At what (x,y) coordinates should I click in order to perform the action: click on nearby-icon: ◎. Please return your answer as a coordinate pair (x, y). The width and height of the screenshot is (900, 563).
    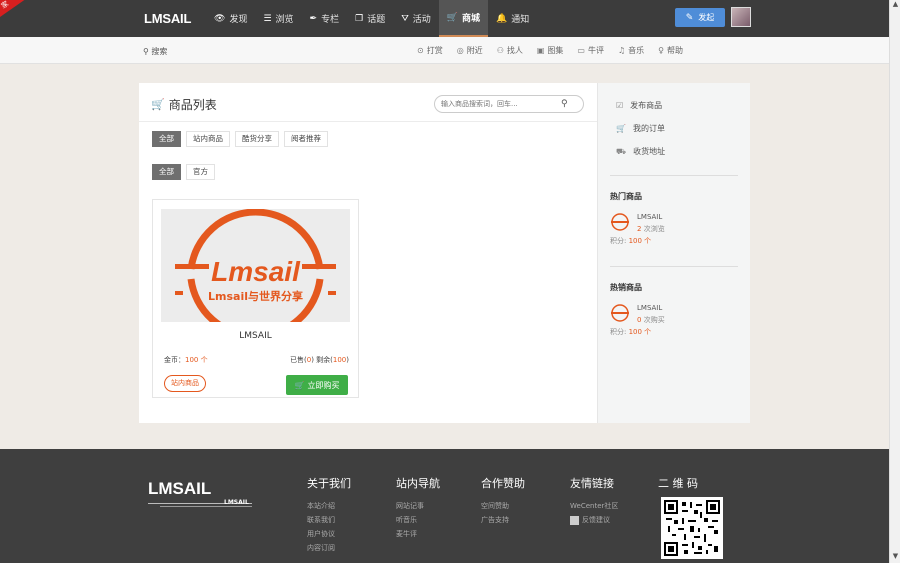
    Looking at the image, I should click on (460, 50).